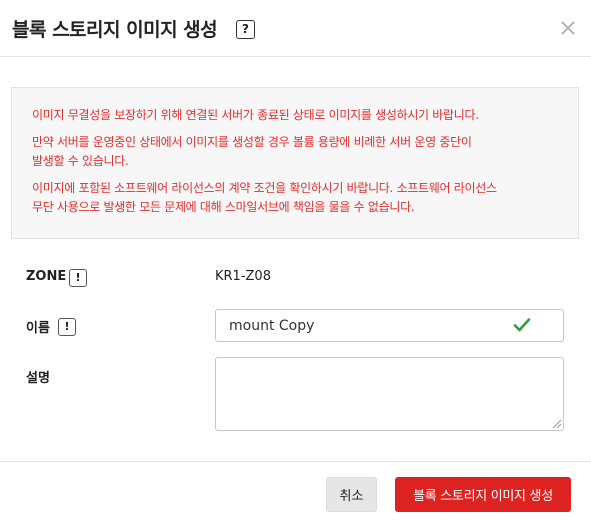 This screenshot has height=523, width=591. I want to click on zone-label: ZONE, so click(46, 276).